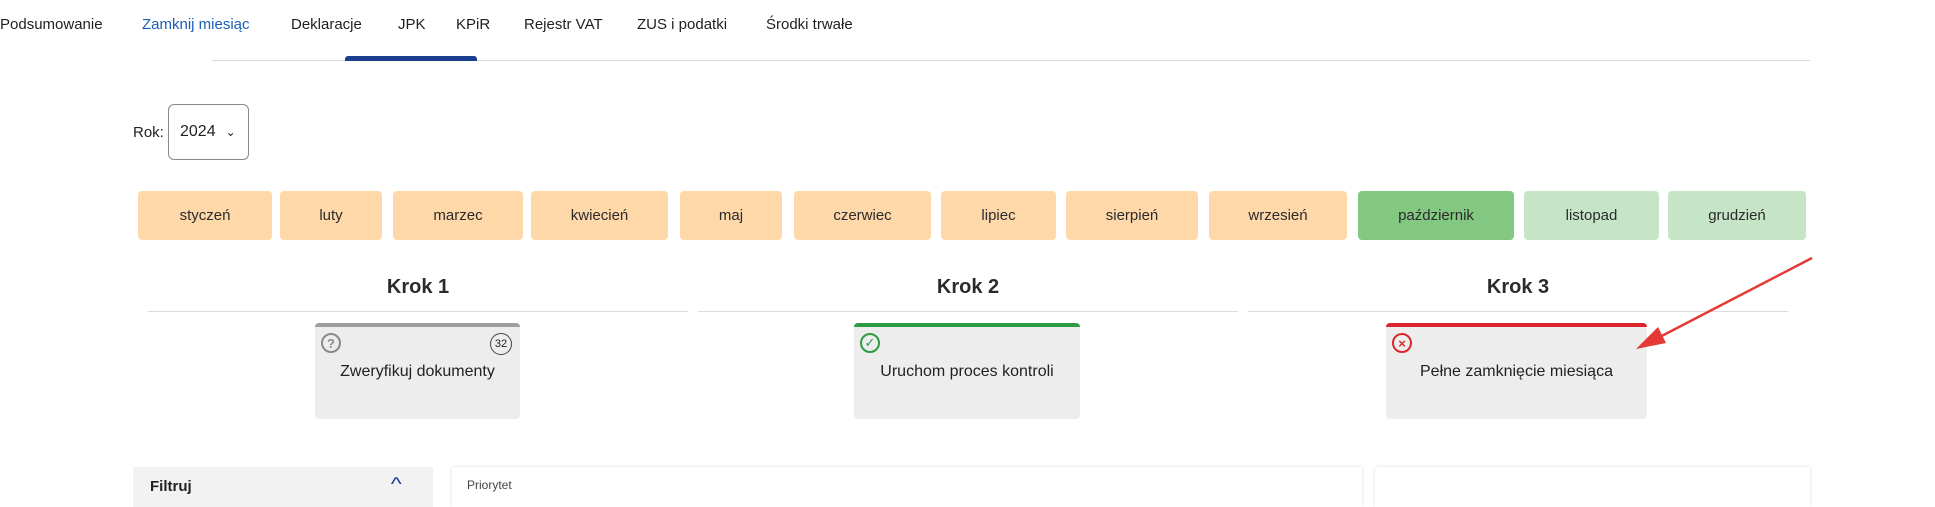 Image resolution: width=1935 pixels, height=507 pixels. I want to click on month-maj: maj, so click(731, 215).